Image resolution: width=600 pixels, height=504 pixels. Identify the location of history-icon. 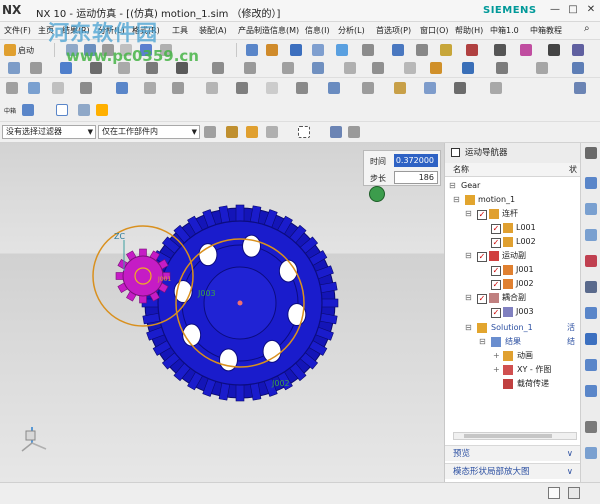
(591, 339).